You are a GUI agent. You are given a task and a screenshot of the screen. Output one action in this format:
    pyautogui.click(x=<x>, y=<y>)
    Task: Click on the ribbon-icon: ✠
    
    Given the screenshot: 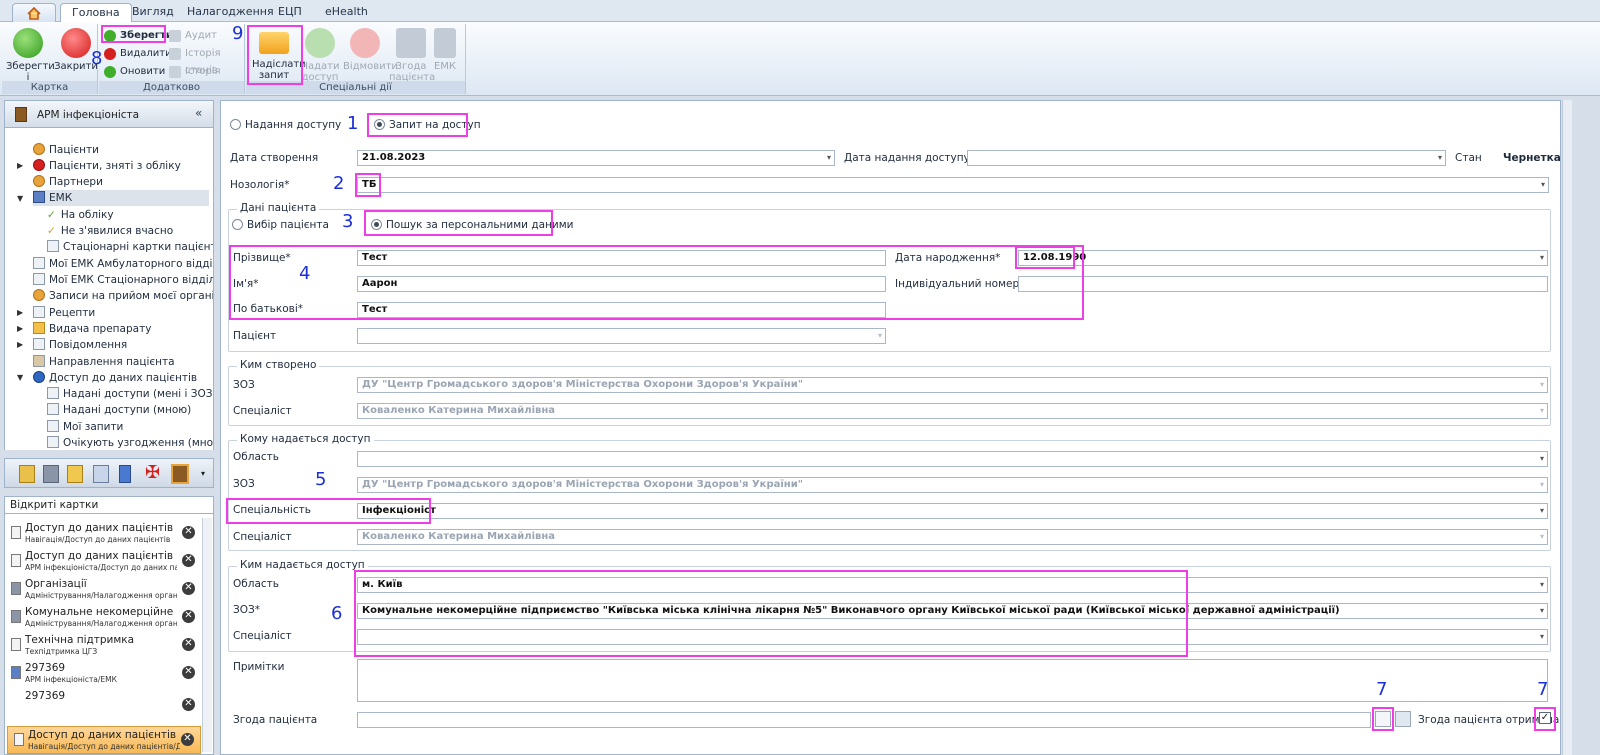 What is the action you would take?
    pyautogui.click(x=152, y=473)
    